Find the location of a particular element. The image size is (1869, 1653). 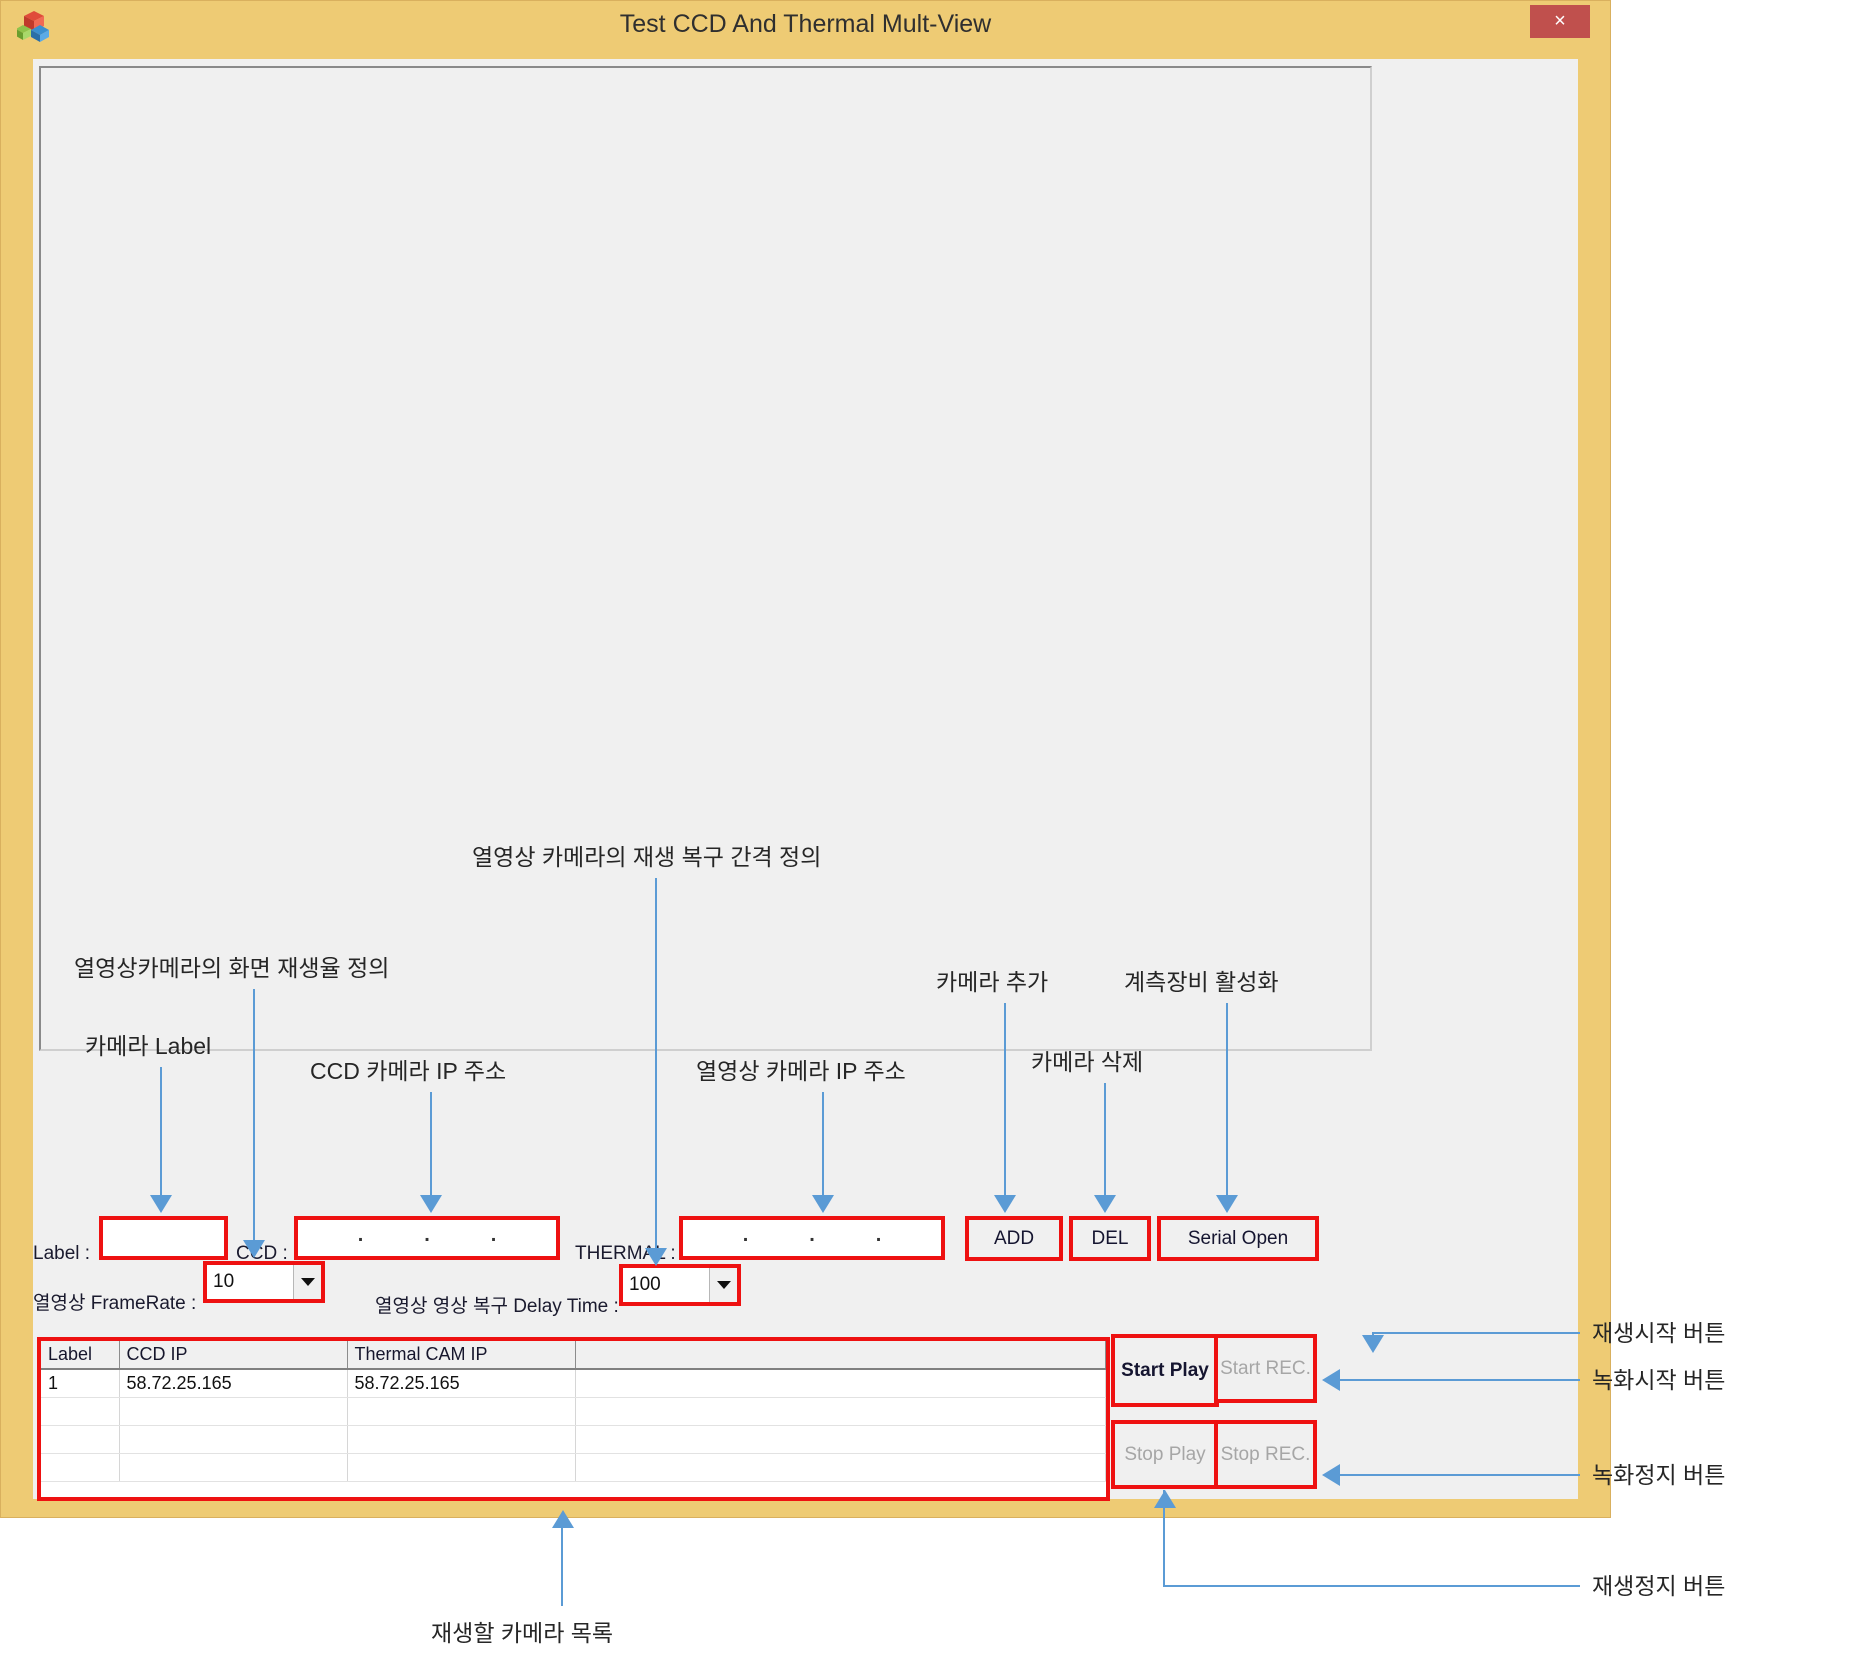

delay-time-label: 열영상 영상 복구 Delay Time : is located at coordinates (497, 1306).